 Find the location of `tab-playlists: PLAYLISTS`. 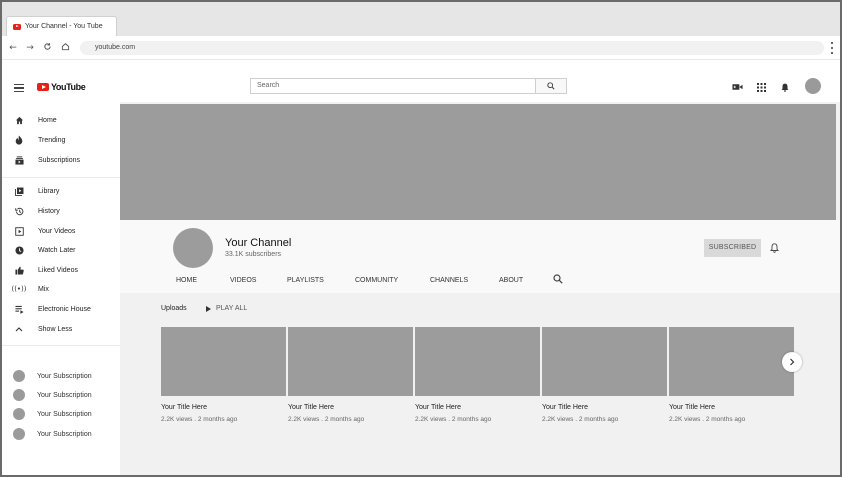

tab-playlists: PLAYLISTS is located at coordinates (305, 280).